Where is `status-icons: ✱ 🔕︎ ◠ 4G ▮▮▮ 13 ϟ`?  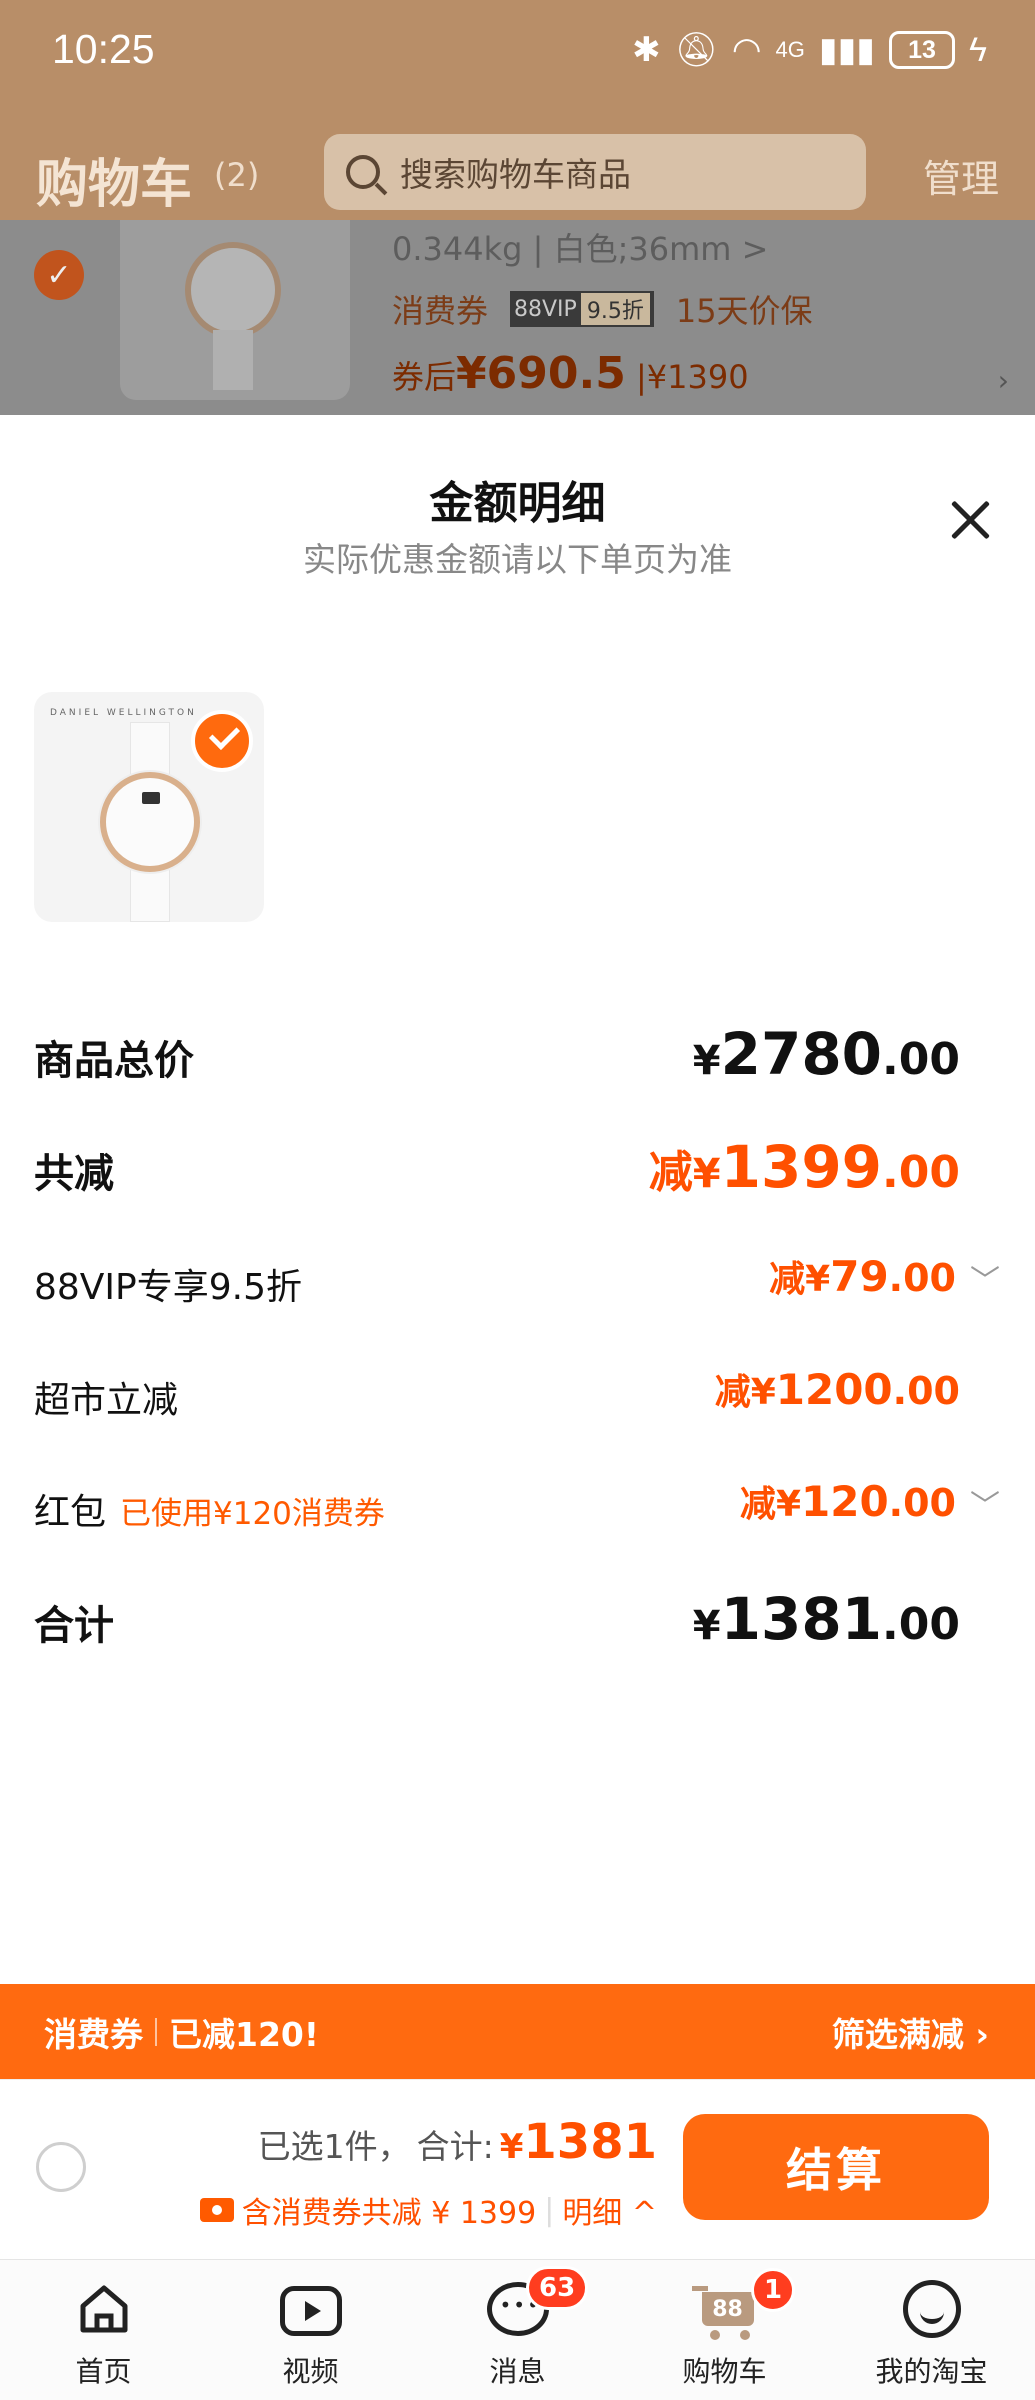
status-icons: ✱ 🔕︎ ◠ 4G ▮▮▮ 13 ϟ is located at coordinates (809, 50).